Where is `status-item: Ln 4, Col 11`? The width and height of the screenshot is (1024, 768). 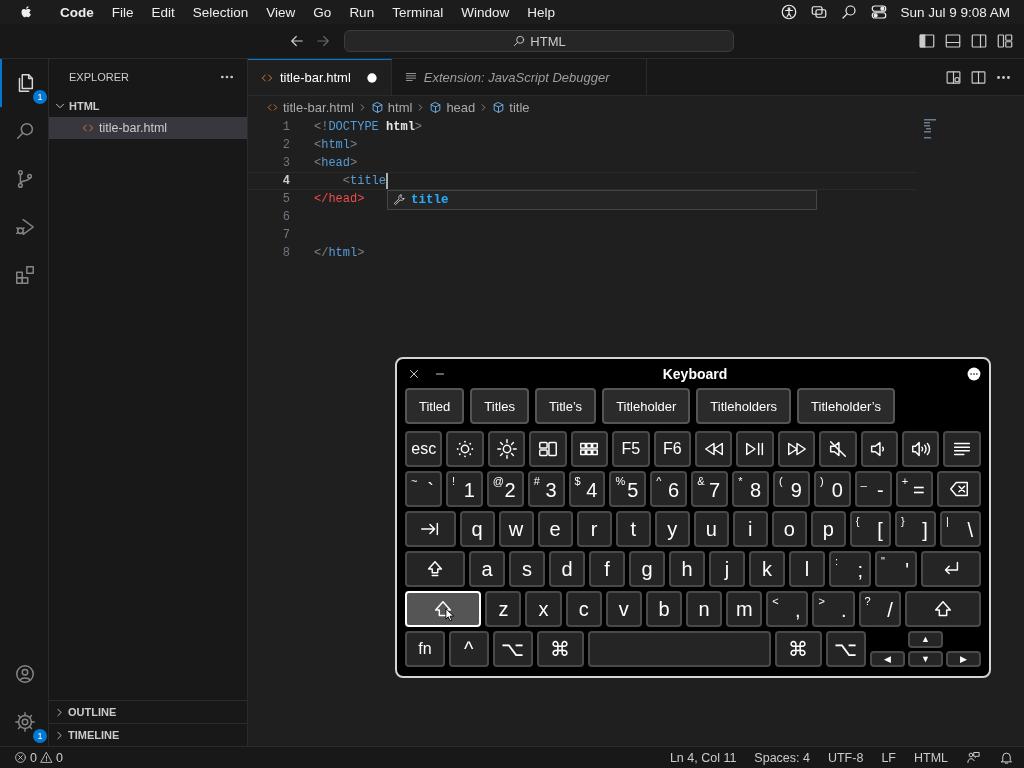 status-item: Ln 4, Col 11 is located at coordinates (703, 757).